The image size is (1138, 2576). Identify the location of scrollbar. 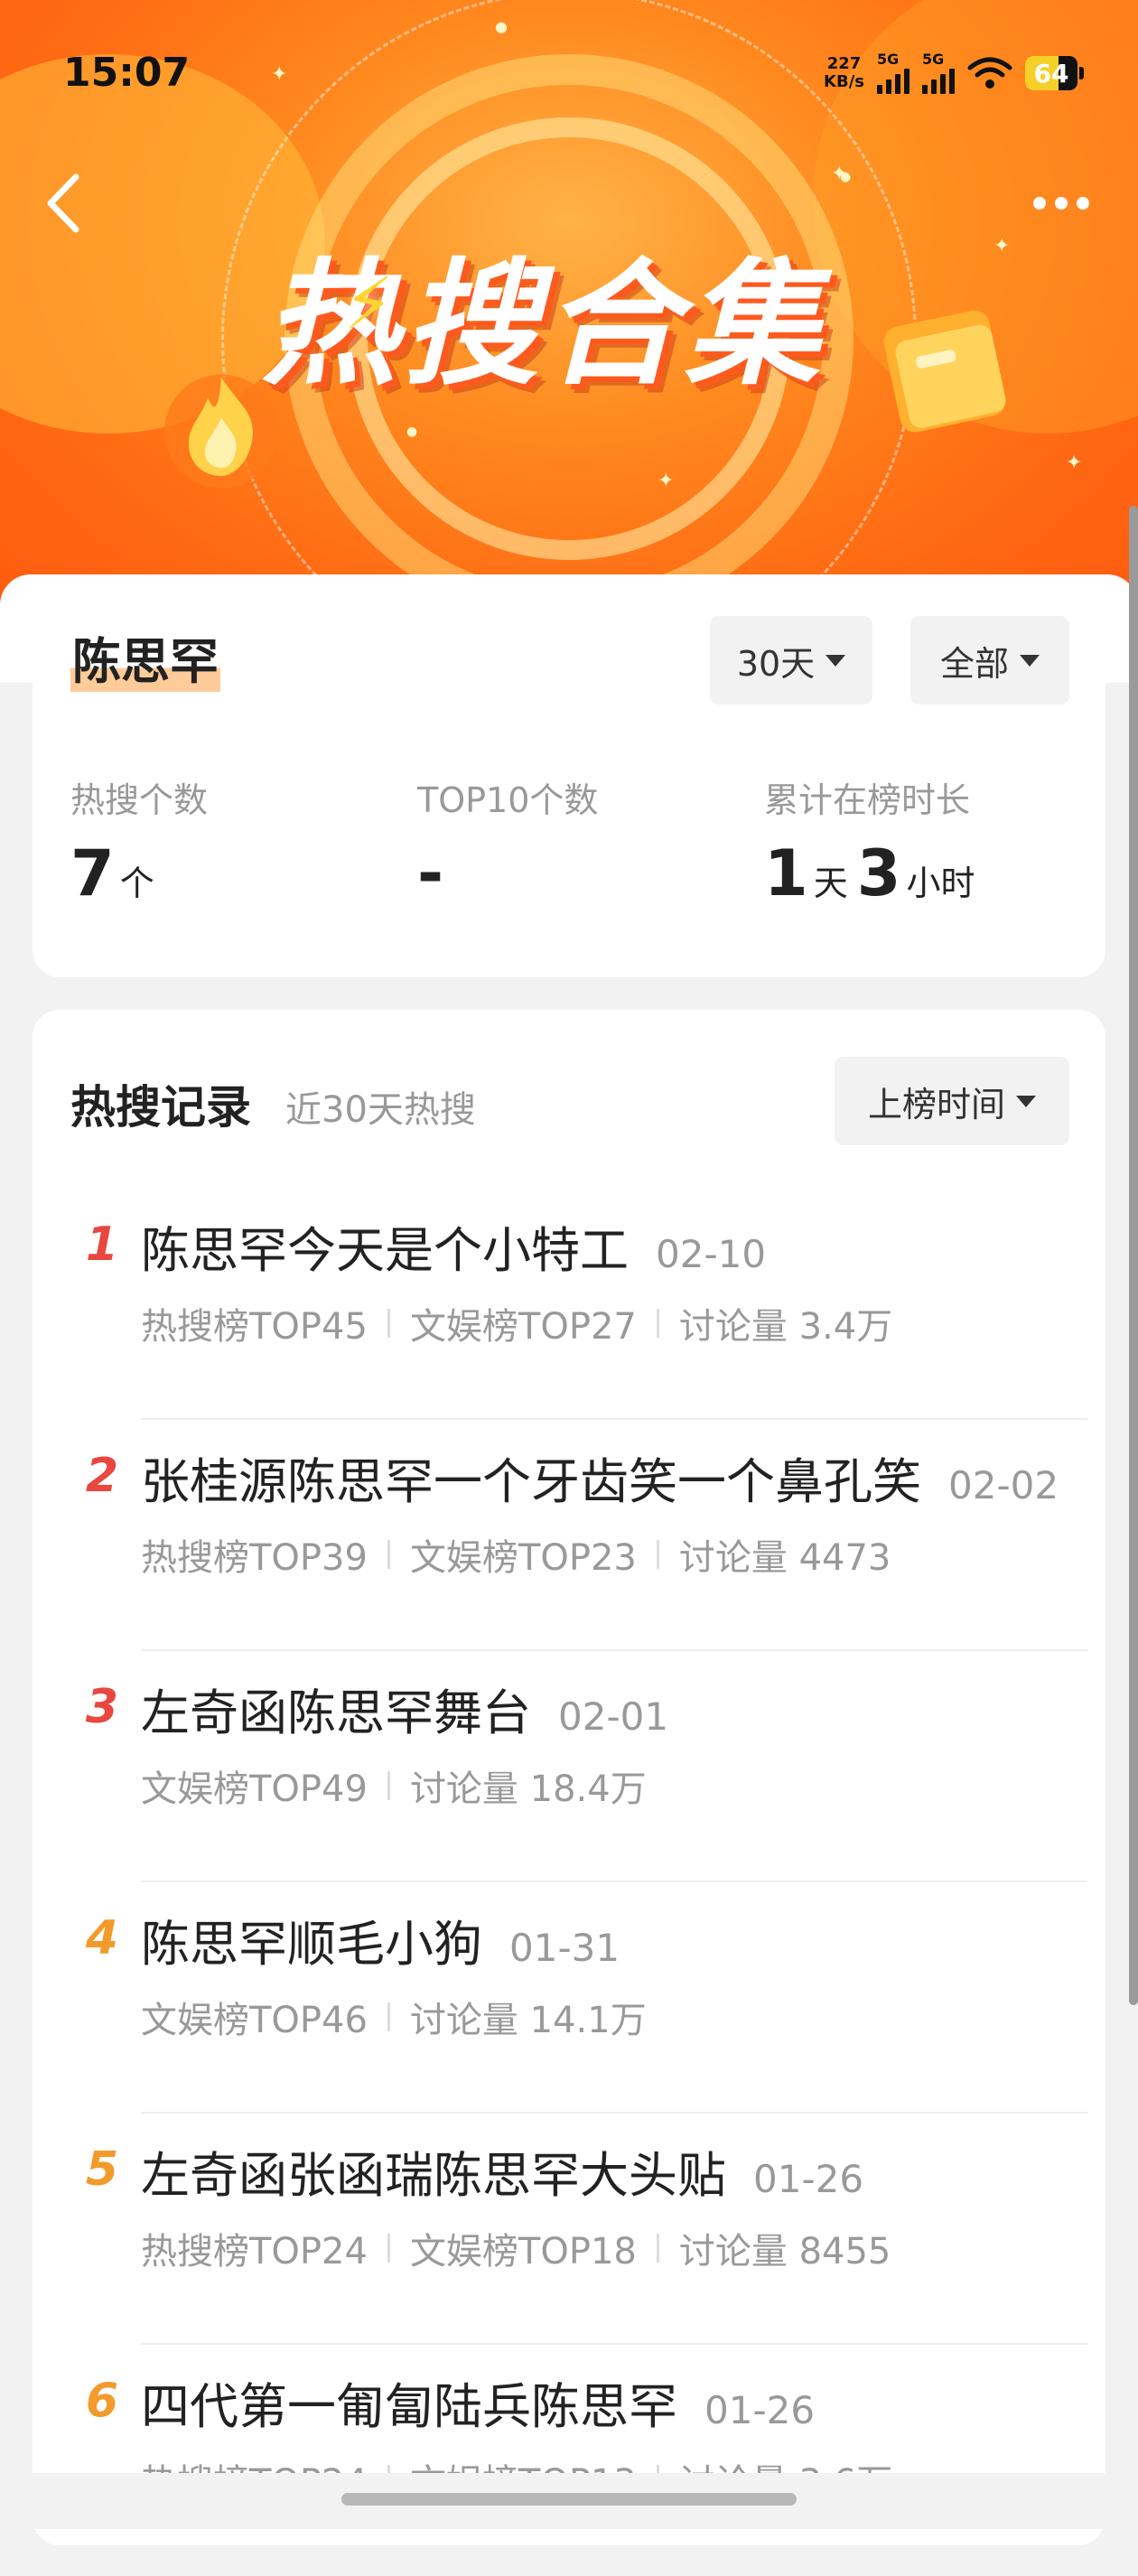
(1133, 1255).